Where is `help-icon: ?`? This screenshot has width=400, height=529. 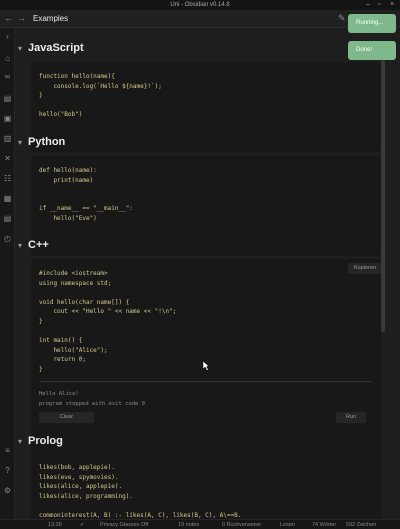 help-icon: ? is located at coordinates (7, 470).